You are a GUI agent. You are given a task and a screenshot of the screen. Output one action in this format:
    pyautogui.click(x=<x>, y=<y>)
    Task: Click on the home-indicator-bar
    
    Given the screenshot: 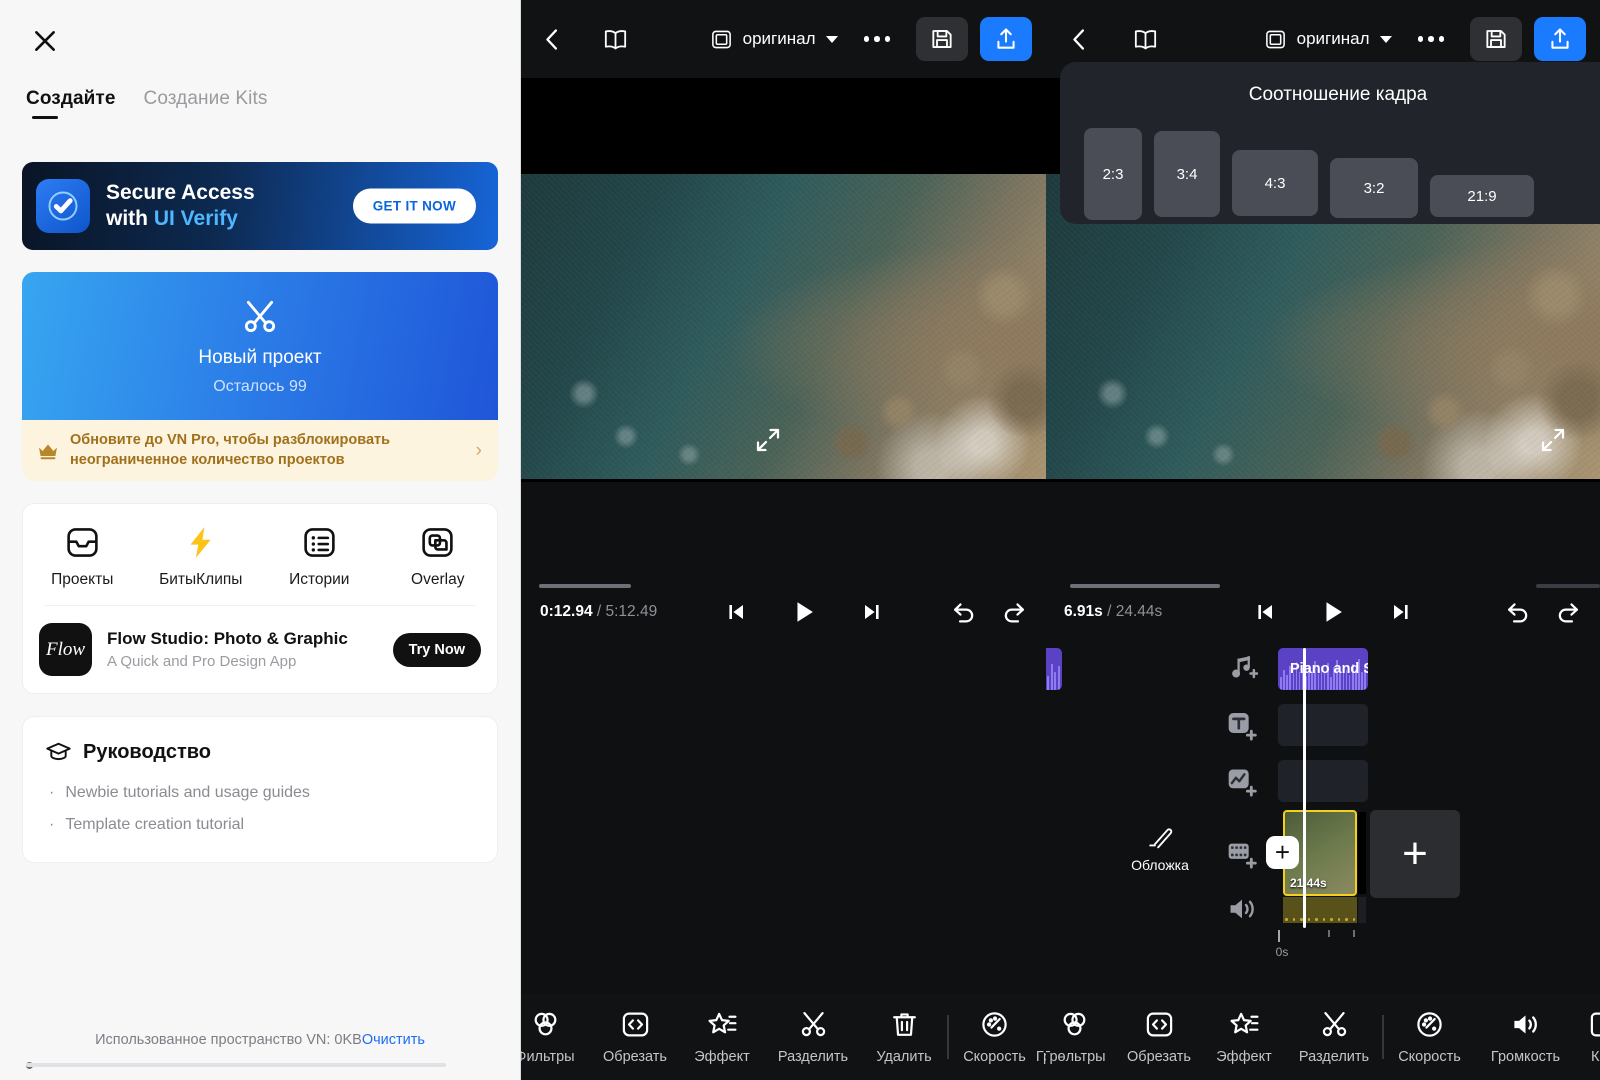 What is the action you would take?
    pyautogui.click(x=236, y=1065)
    